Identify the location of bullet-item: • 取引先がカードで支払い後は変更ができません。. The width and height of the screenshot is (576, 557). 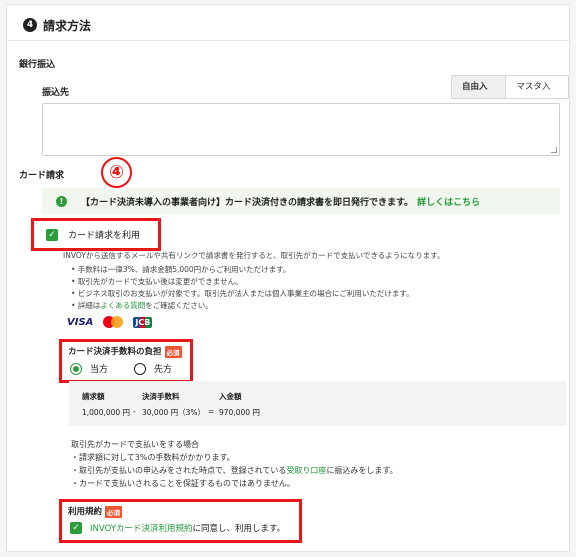
(157, 281).